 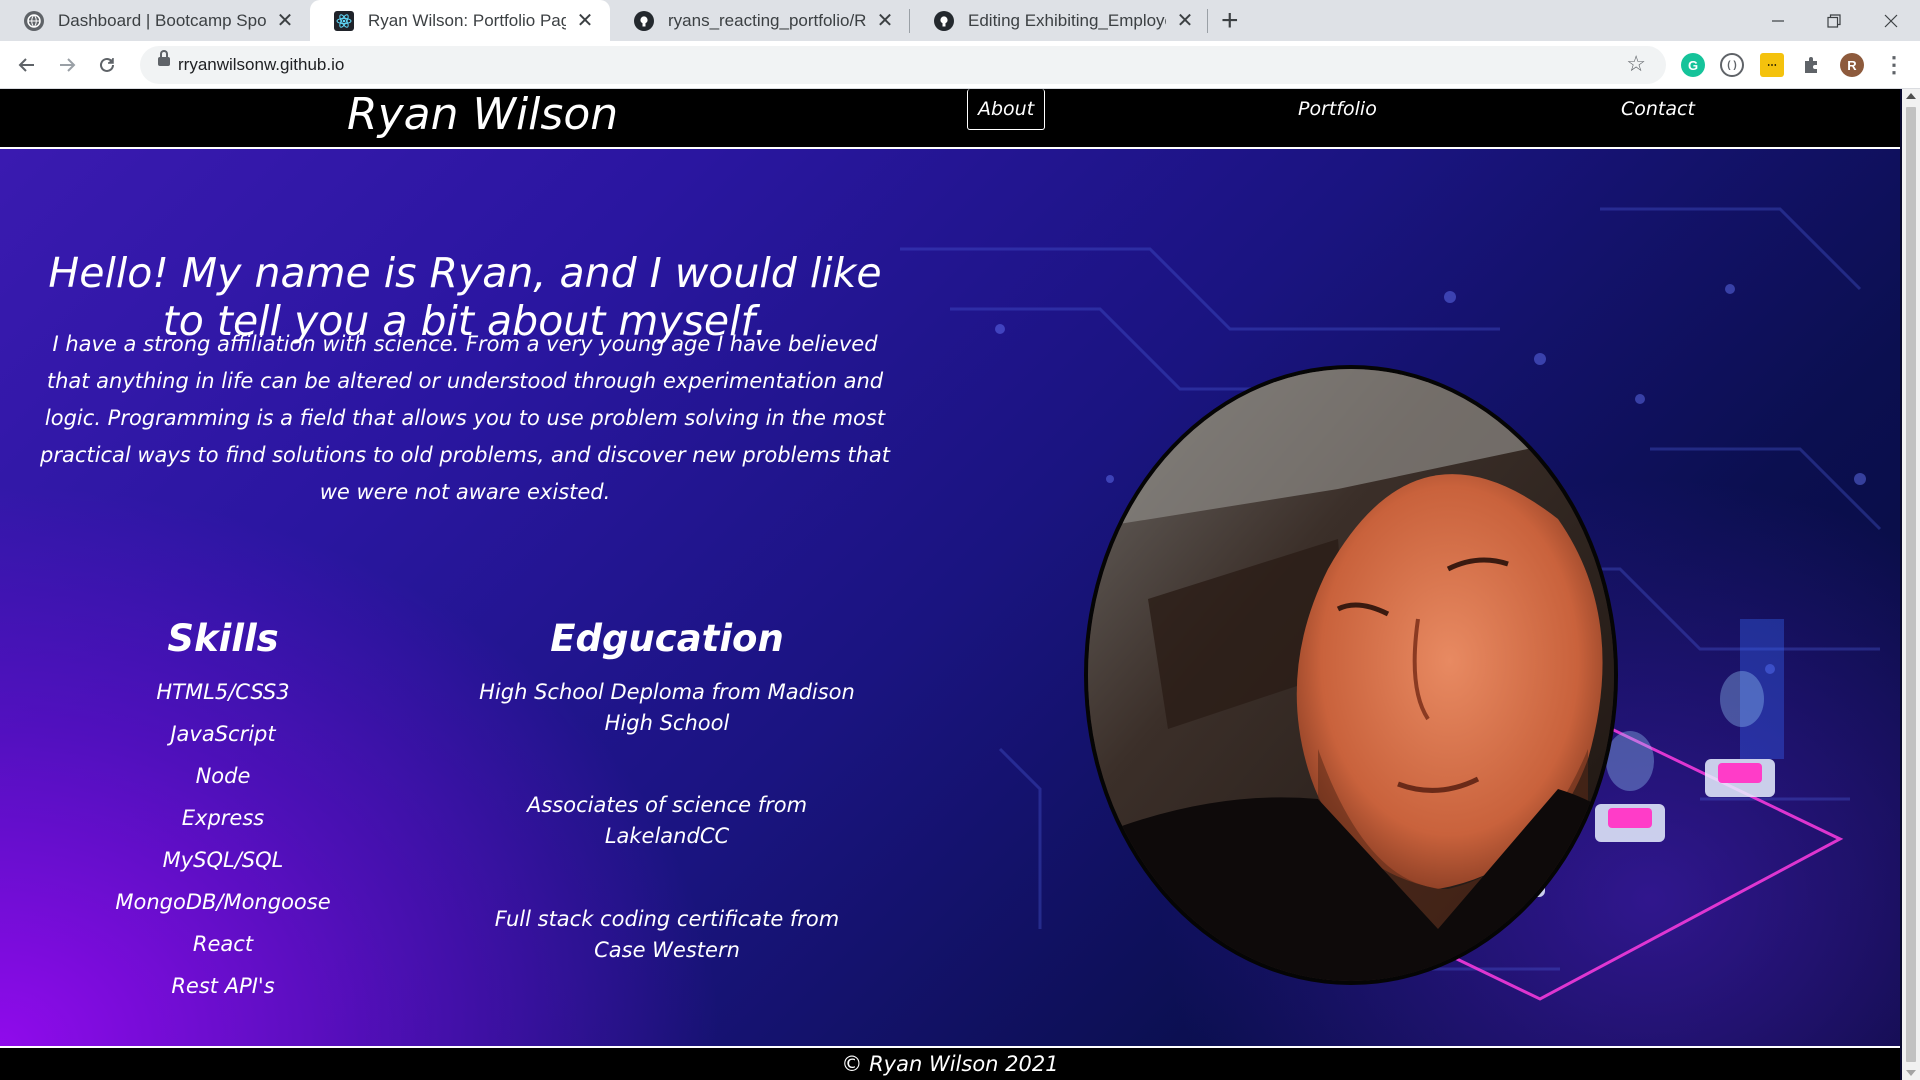 I want to click on forward-arrow-icon, so click(x=67, y=65).